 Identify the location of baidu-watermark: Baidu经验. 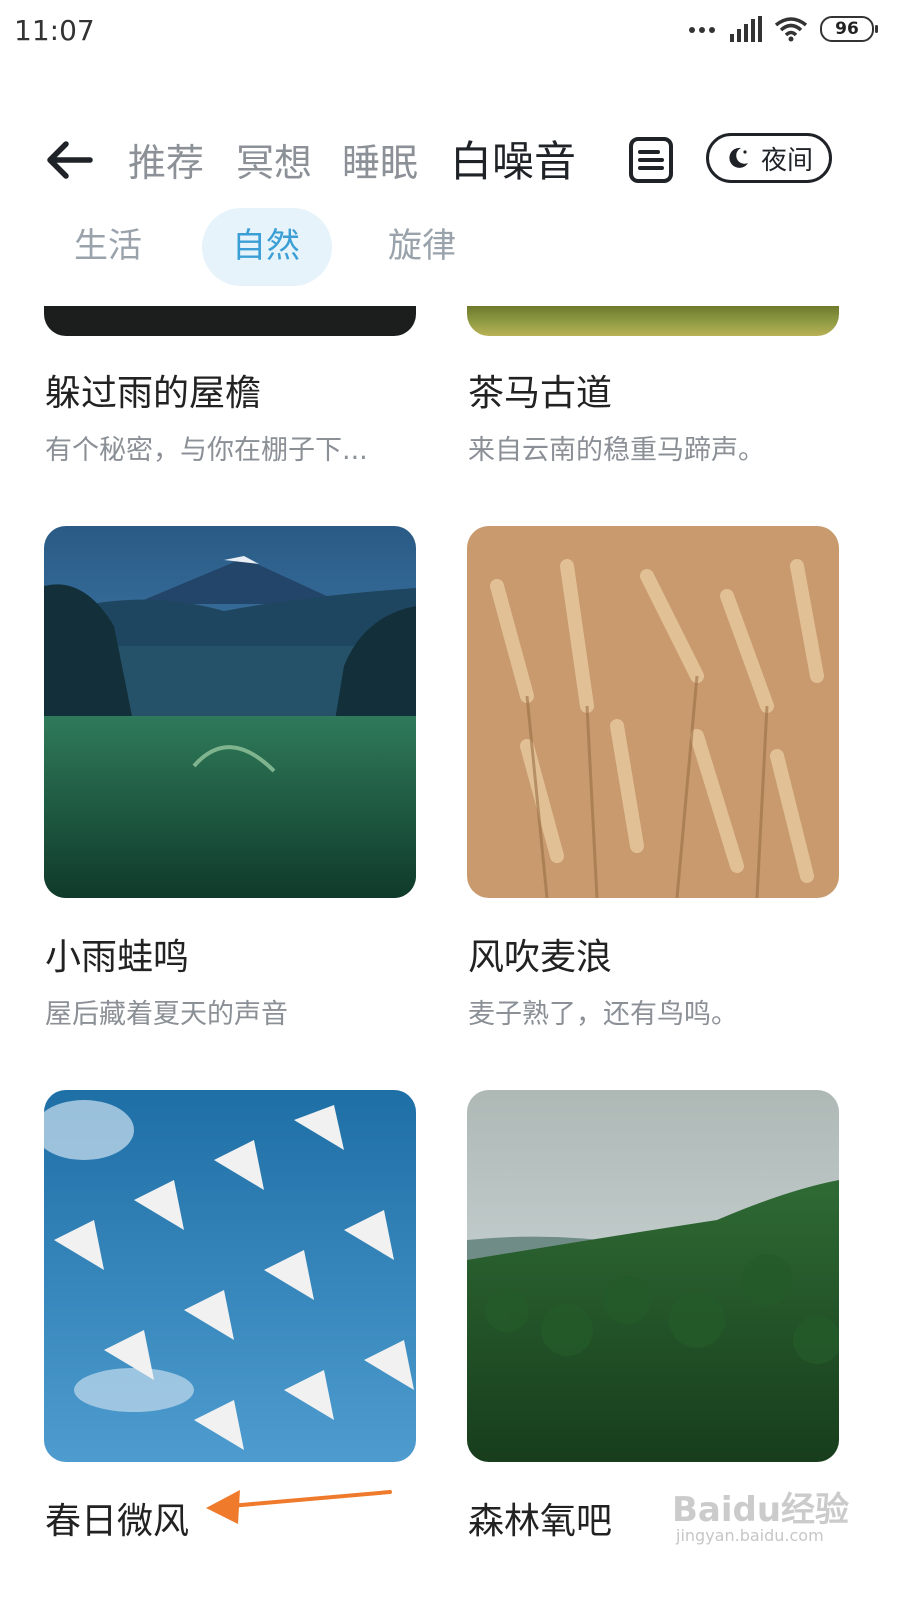
(761, 1510).